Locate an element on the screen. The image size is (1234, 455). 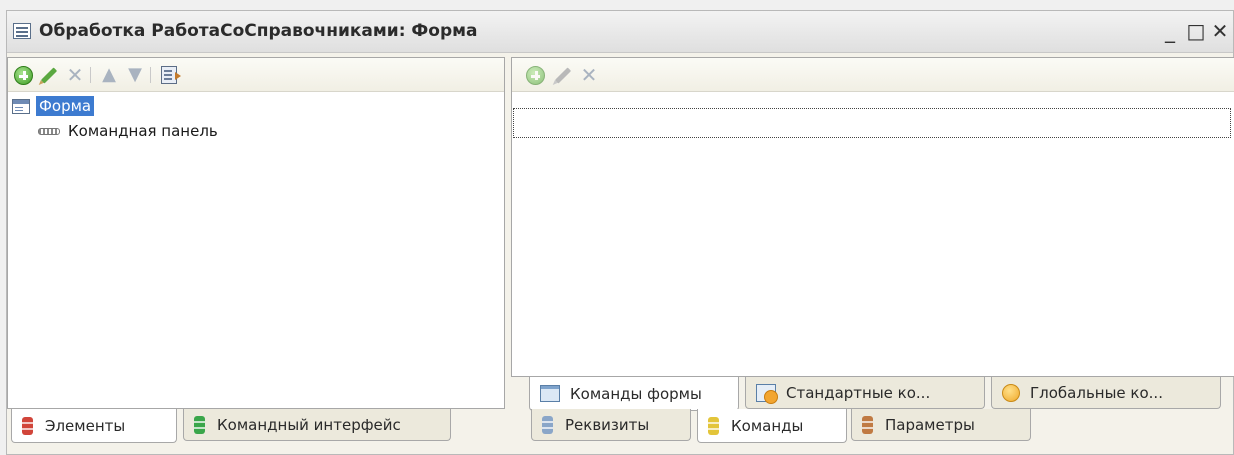
db-red-icon is located at coordinates (27, 425).